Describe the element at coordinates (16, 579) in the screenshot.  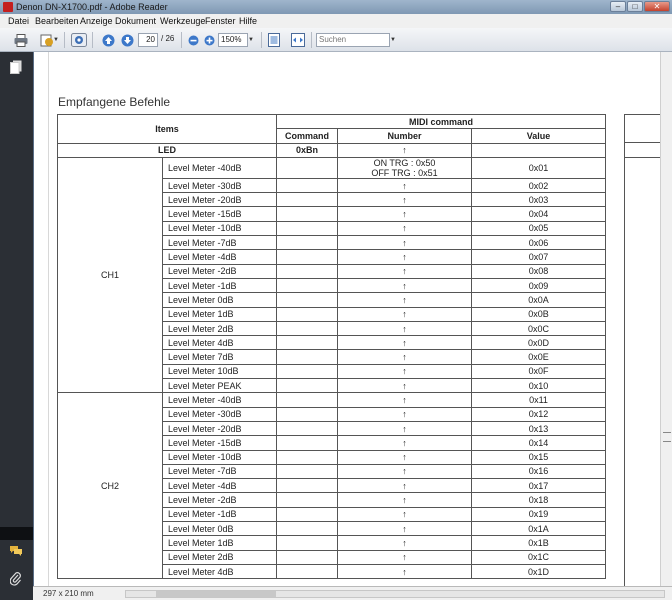
I see `attachments-icon` at that location.